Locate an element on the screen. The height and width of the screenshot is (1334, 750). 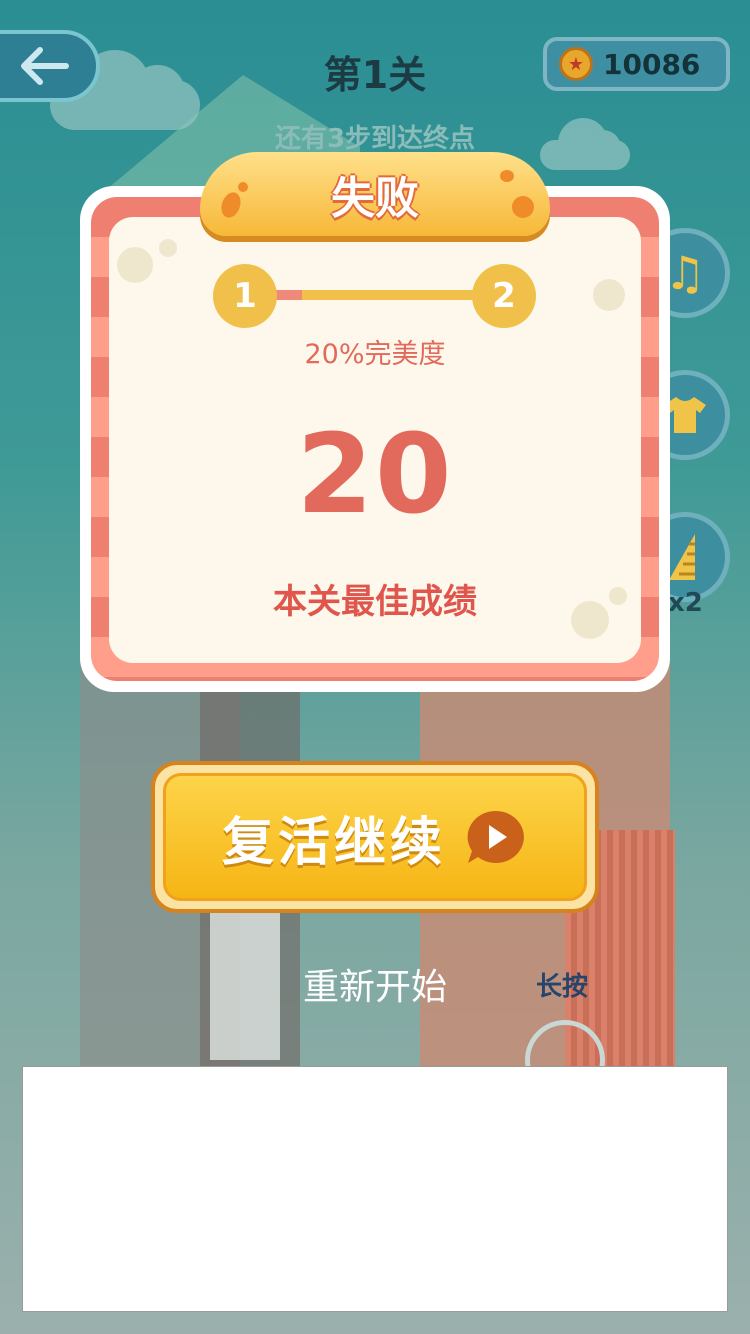
perfection-label: 20%完美度 is located at coordinates (375, 354).